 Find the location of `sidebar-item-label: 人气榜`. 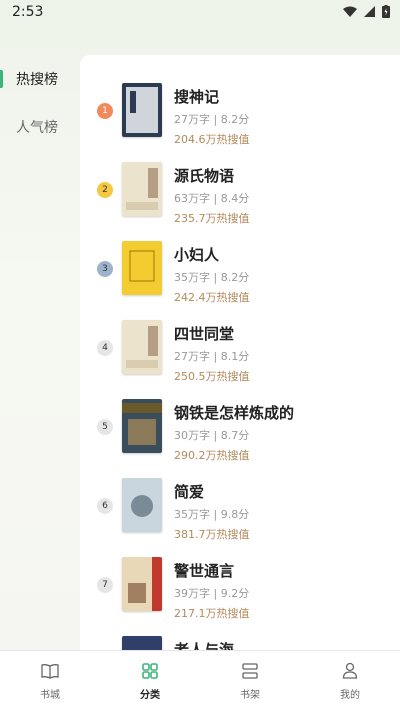

sidebar-item-label: 人气榜 is located at coordinates (37, 128).